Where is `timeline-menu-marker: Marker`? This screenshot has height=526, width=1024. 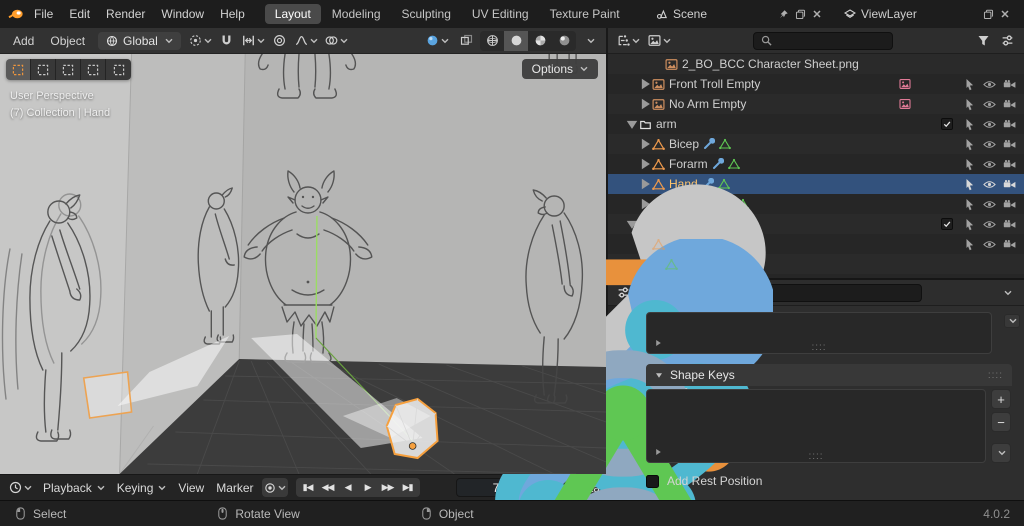
timeline-menu-marker: Marker is located at coordinates (234, 488).